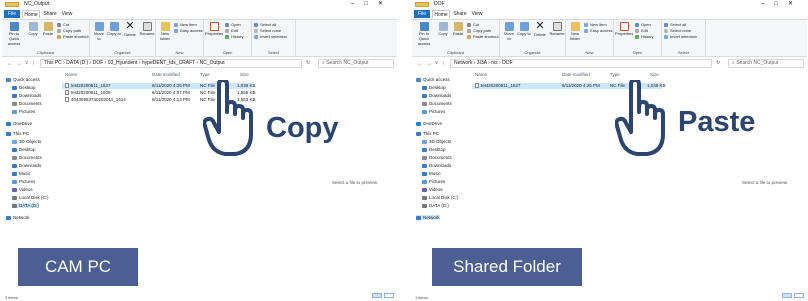 This screenshot has height=301, width=808. What do you see at coordinates (389, 295) in the screenshot?
I see `large-icons-view-icon` at bounding box center [389, 295].